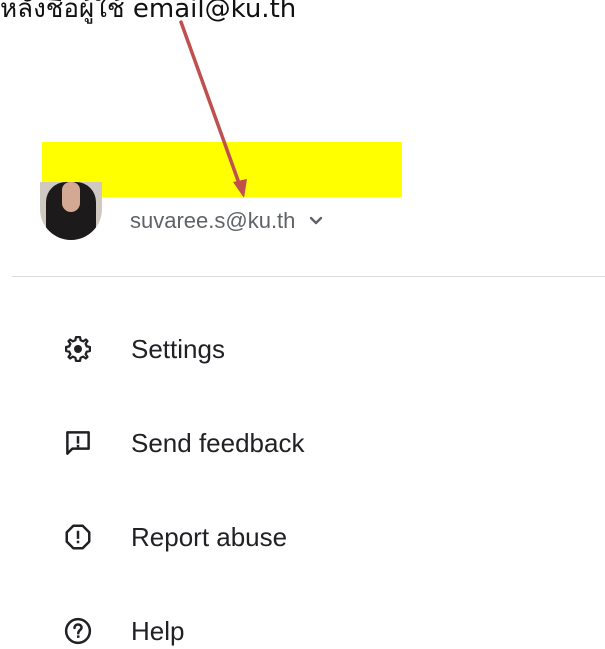 The height and width of the screenshot is (649, 605). I want to click on report-icon, so click(78, 537).